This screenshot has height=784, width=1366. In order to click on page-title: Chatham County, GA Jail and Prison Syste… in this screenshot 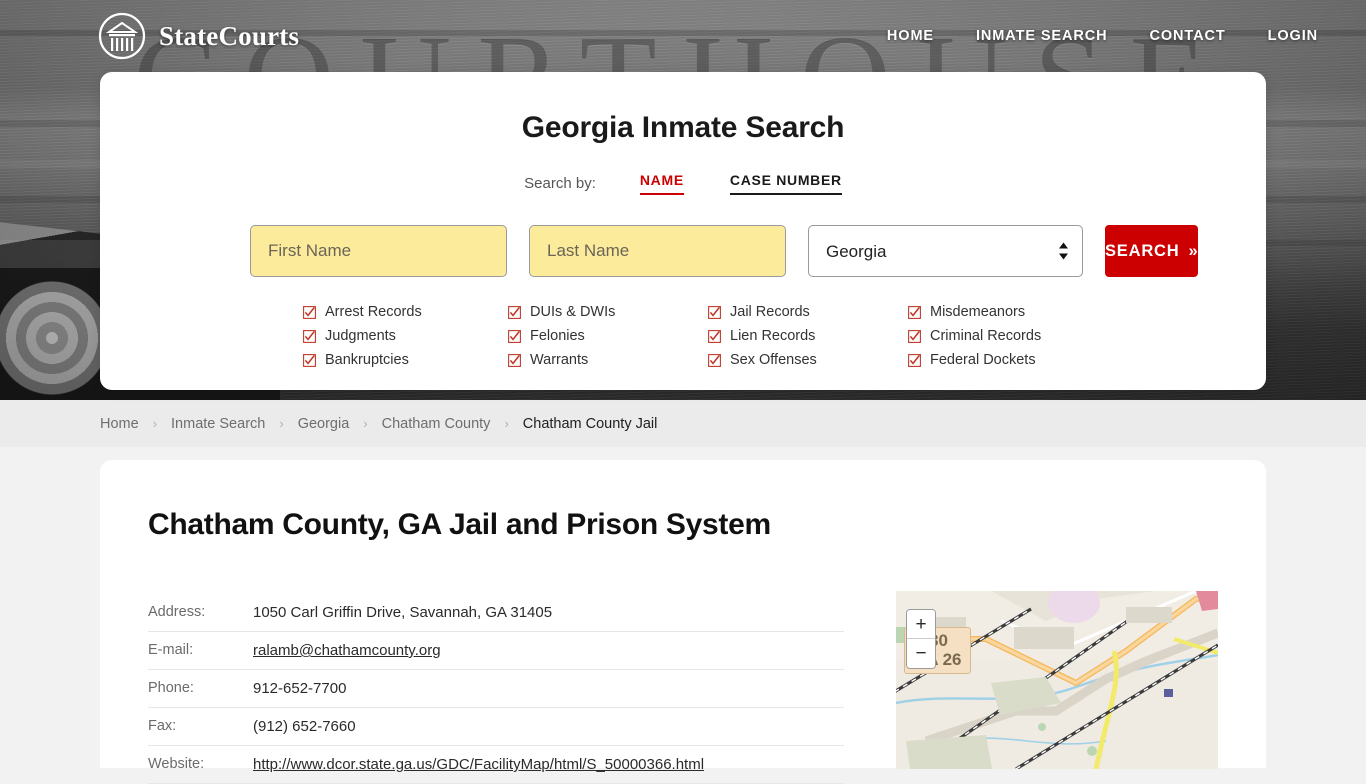, I will do `click(459, 524)`.